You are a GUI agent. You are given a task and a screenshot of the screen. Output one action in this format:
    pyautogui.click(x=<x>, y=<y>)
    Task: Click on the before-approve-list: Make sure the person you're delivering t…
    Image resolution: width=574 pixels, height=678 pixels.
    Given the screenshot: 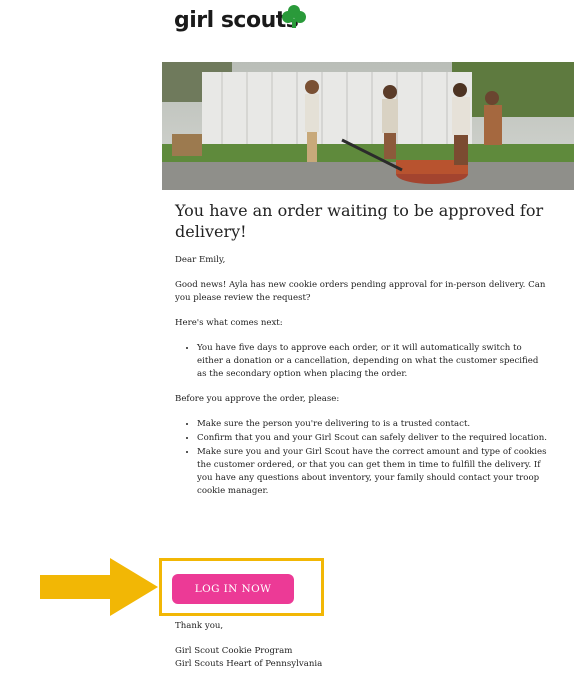 What is the action you would take?
    pyautogui.click(x=362, y=458)
    